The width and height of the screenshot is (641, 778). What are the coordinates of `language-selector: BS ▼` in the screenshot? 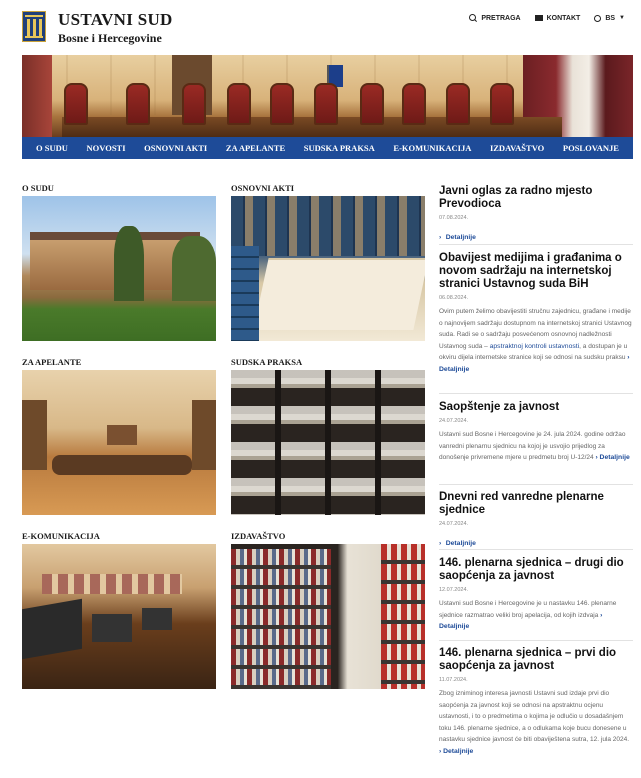 It's located at (609, 18).